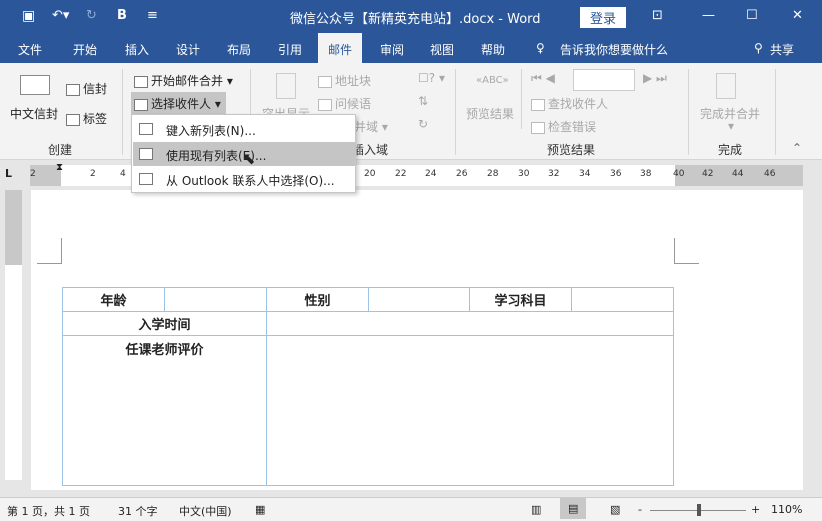  What do you see at coordinates (137, 49) in the screenshot?
I see `tab-insert: 插入` at bounding box center [137, 49].